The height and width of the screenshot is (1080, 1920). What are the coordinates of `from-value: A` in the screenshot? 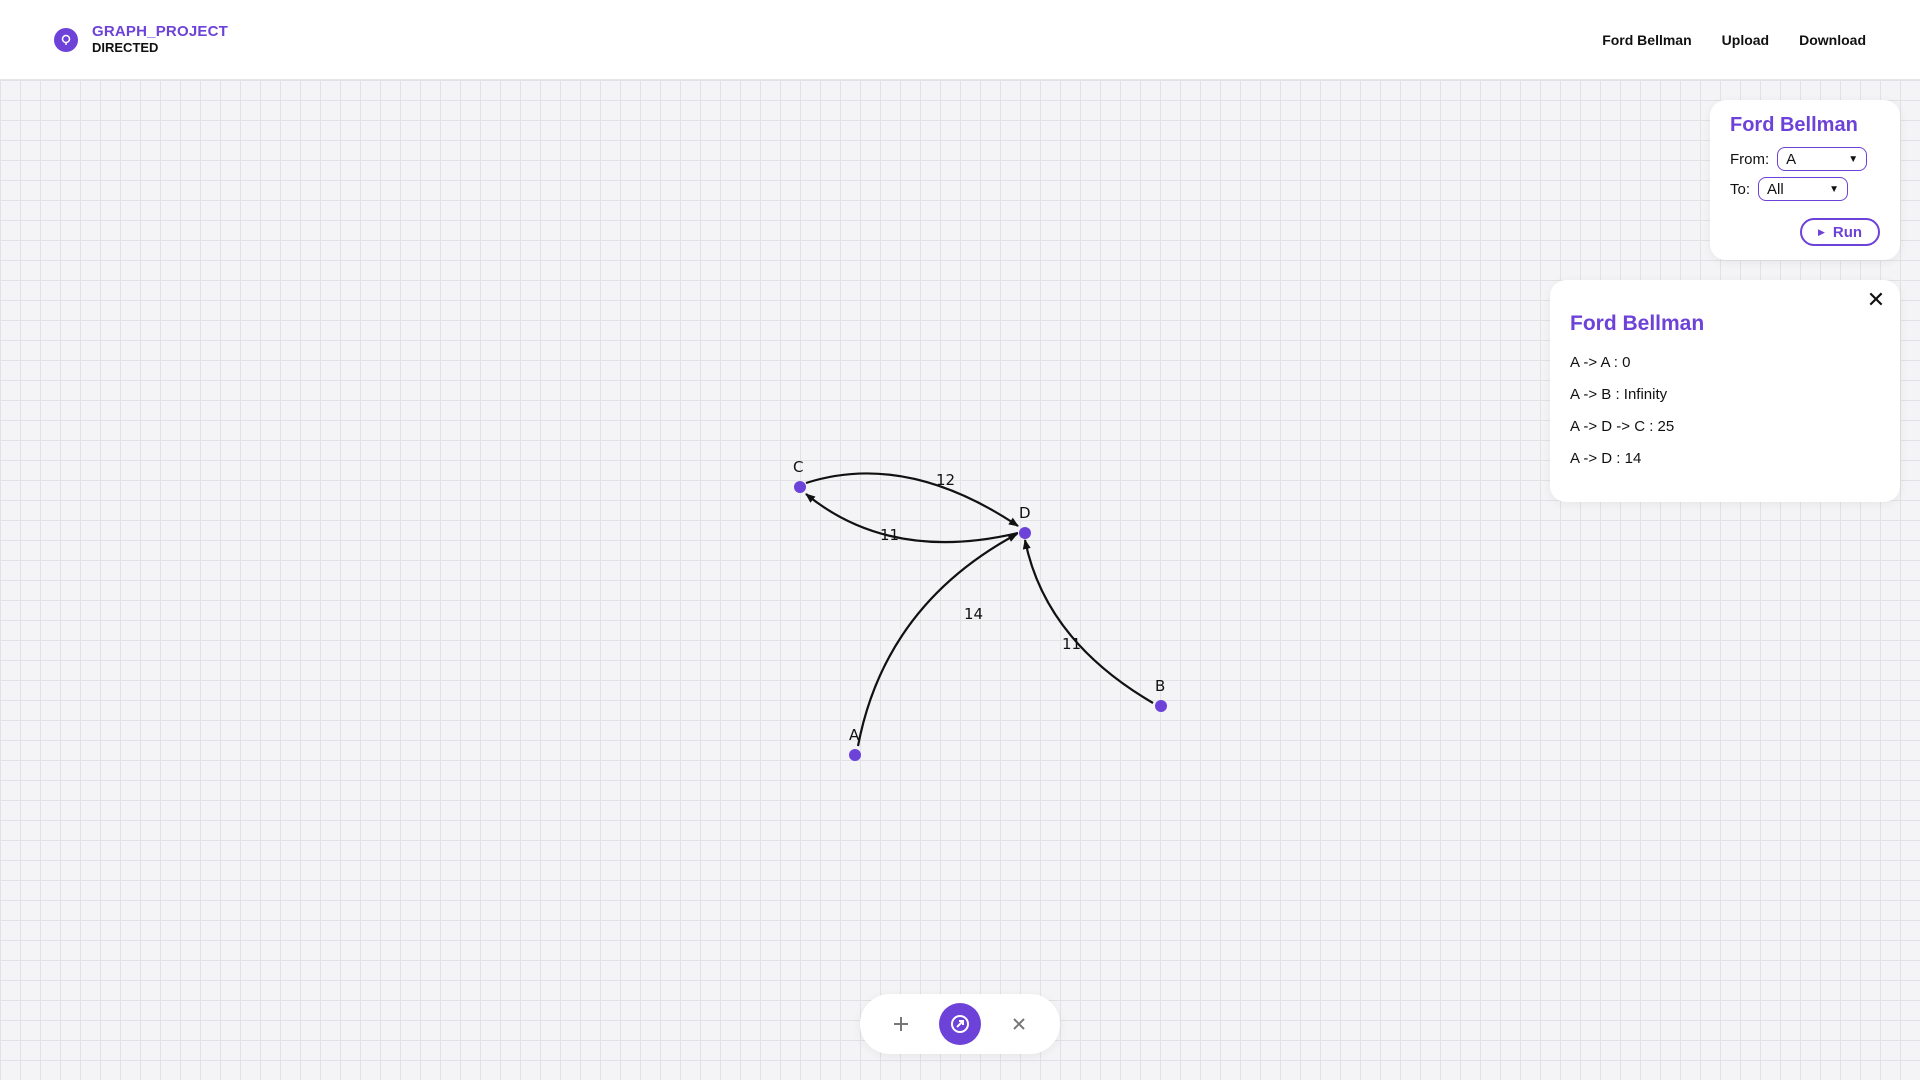 It's located at (1791, 159).